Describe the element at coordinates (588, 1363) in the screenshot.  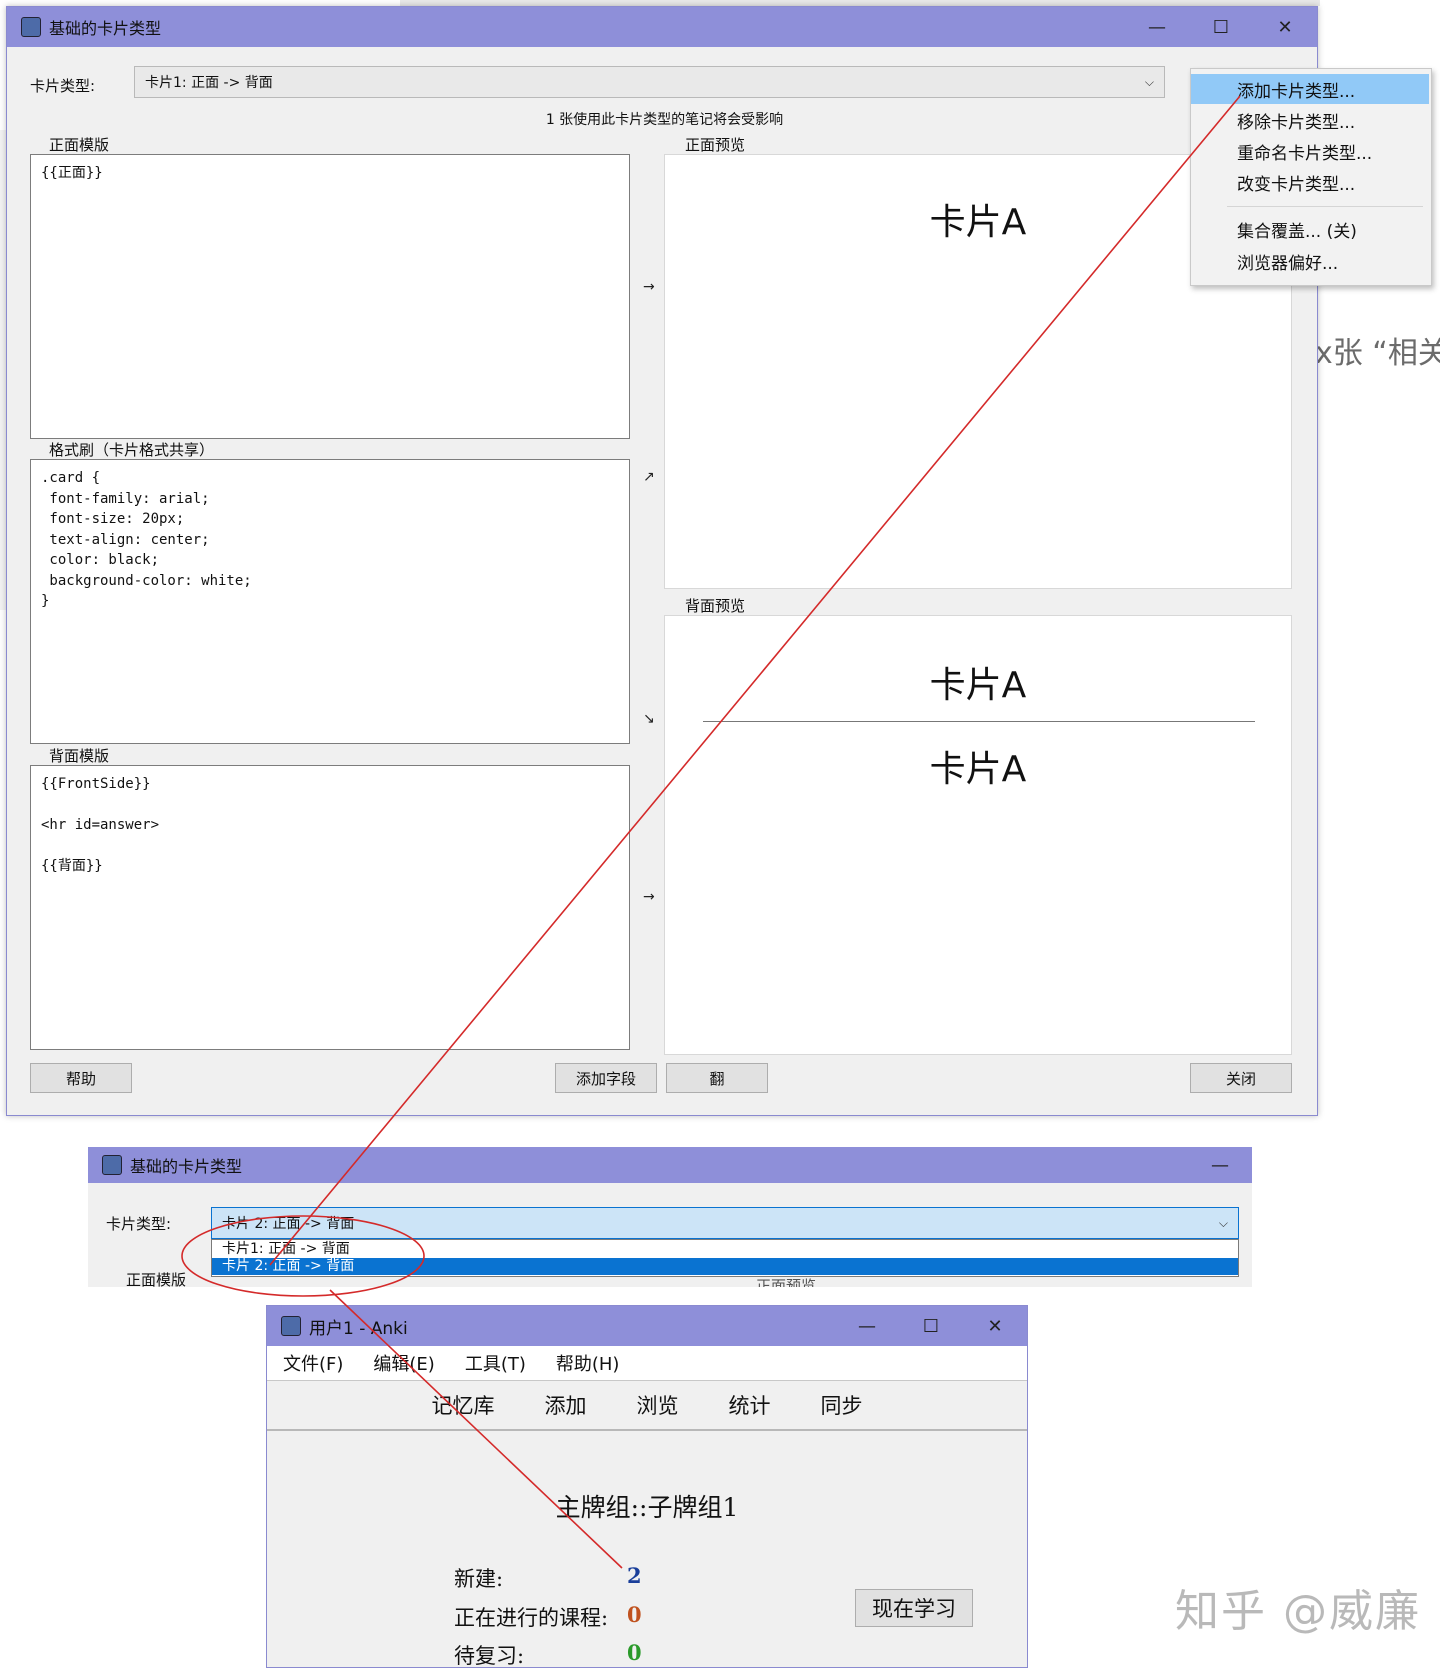
I see `menu-help: 帮助(H)` at that location.